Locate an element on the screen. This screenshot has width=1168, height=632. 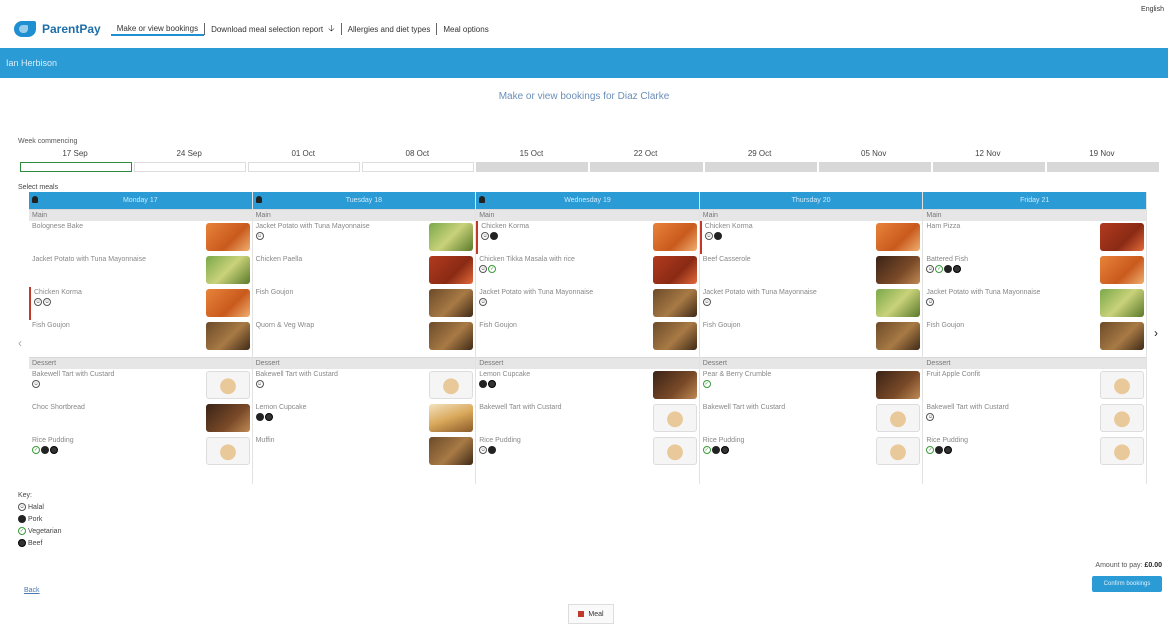
meal-option: Muffin is located at coordinates (364, 451).